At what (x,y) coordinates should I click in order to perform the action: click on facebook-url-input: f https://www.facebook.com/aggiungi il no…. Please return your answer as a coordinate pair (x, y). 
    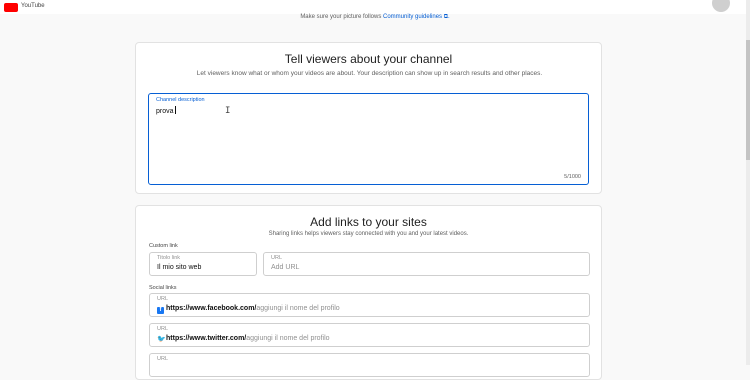
    Looking at the image, I should click on (248, 309).